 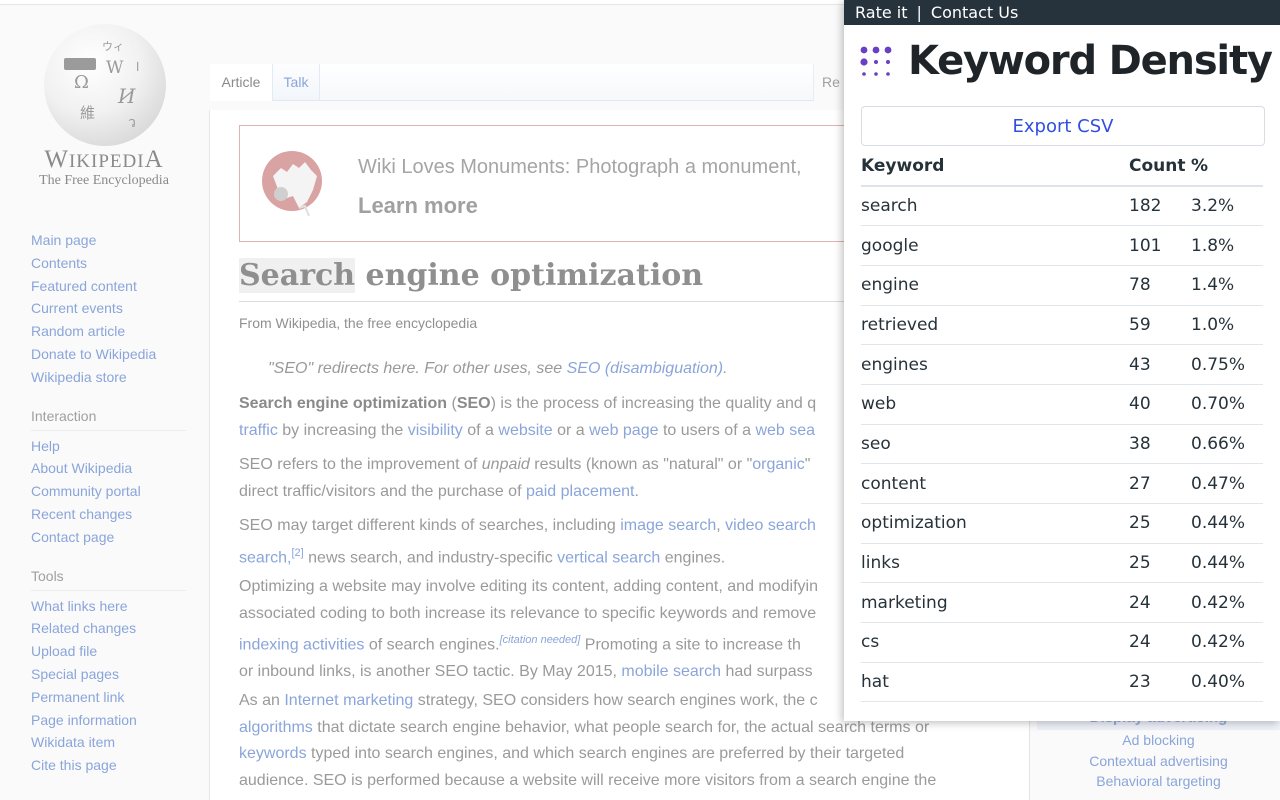 What do you see at coordinates (525, 430) in the screenshot?
I see `link-website: website` at bounding box center [525, 430].